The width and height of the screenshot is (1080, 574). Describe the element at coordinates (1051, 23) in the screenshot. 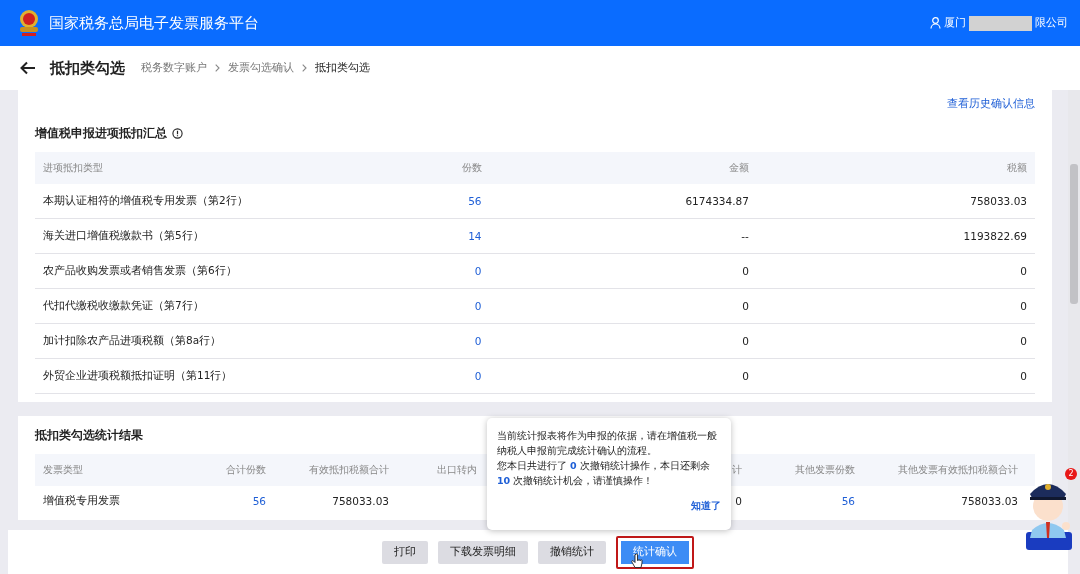

I see `user-name: 限公司` at that location.